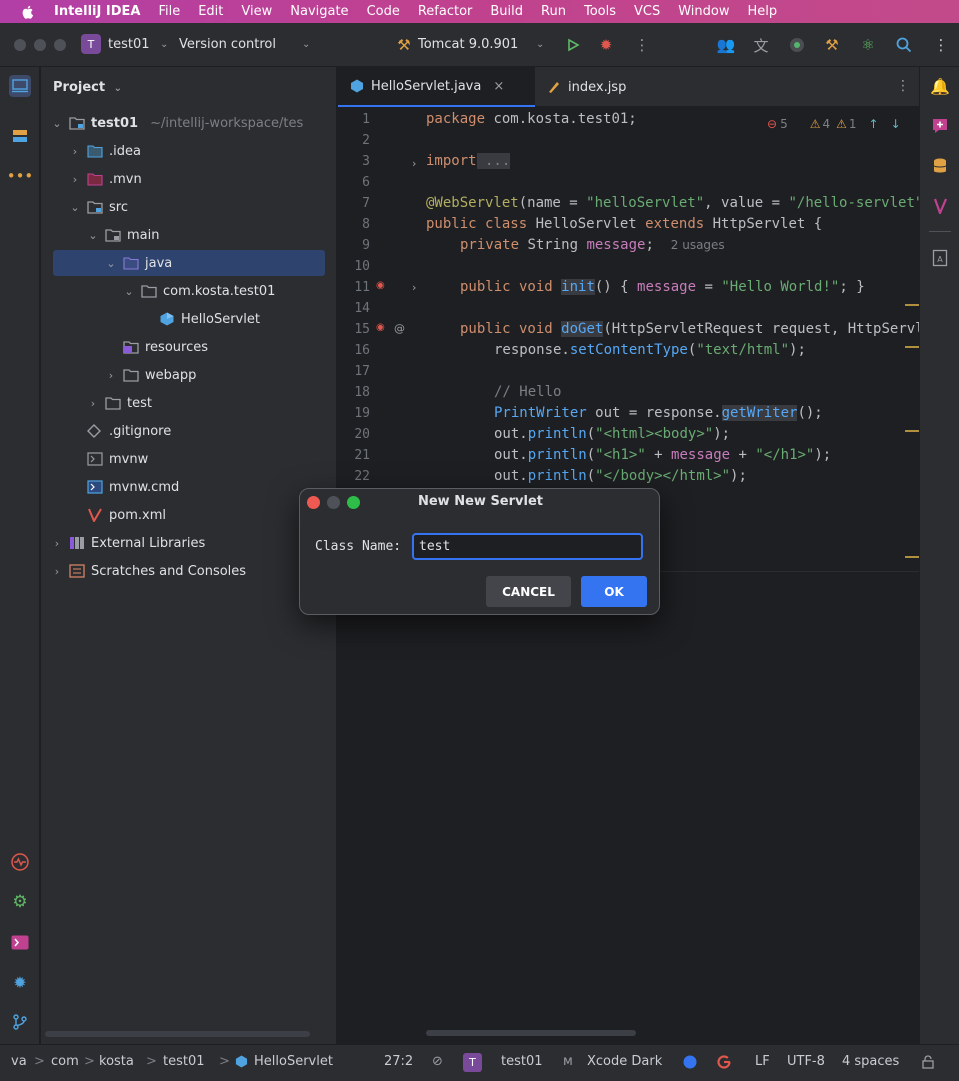  I want to click on terminal-icon, so click(20, 942).